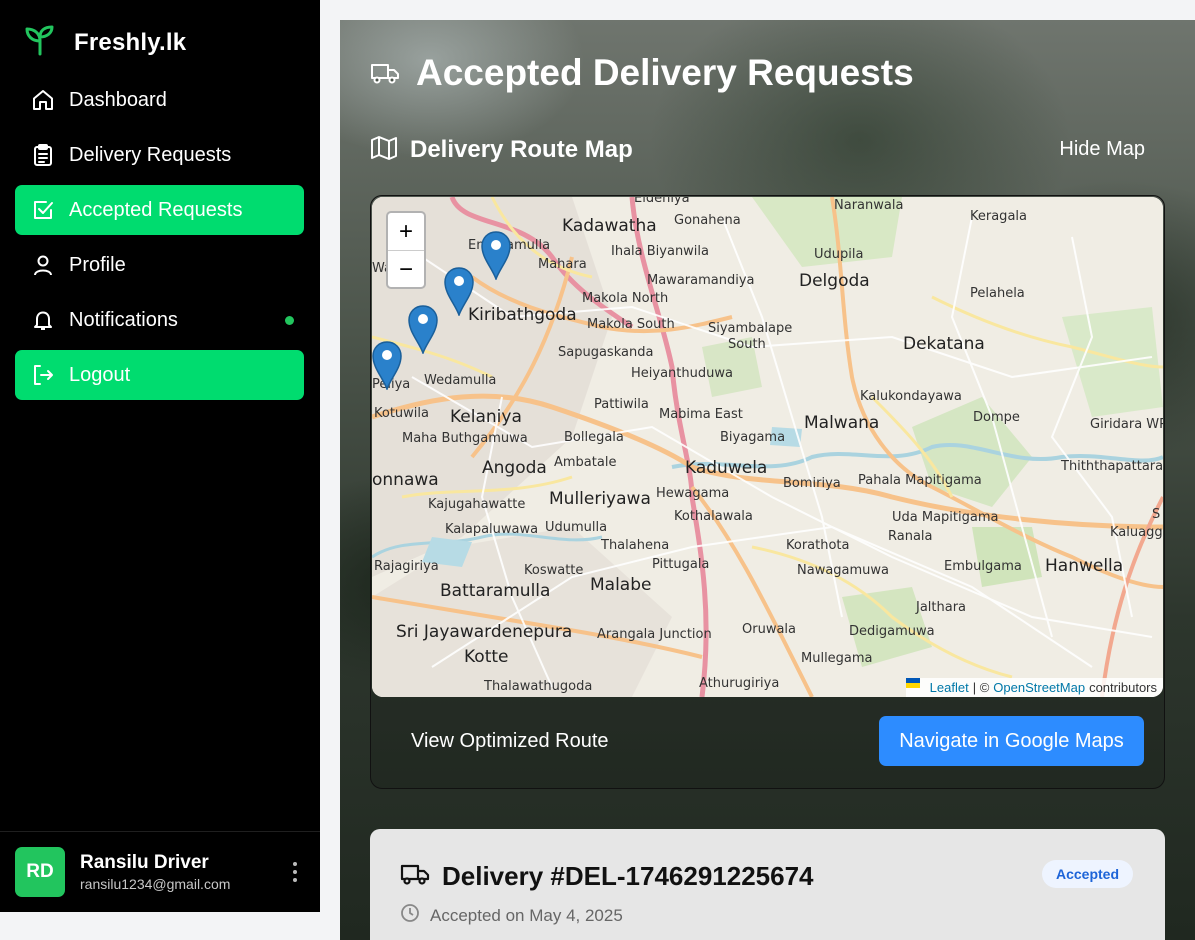  What do you see at coordinates (842, 423) in the screenshot?
I see `map-label: Malwana` at bounding box center [842, 423].